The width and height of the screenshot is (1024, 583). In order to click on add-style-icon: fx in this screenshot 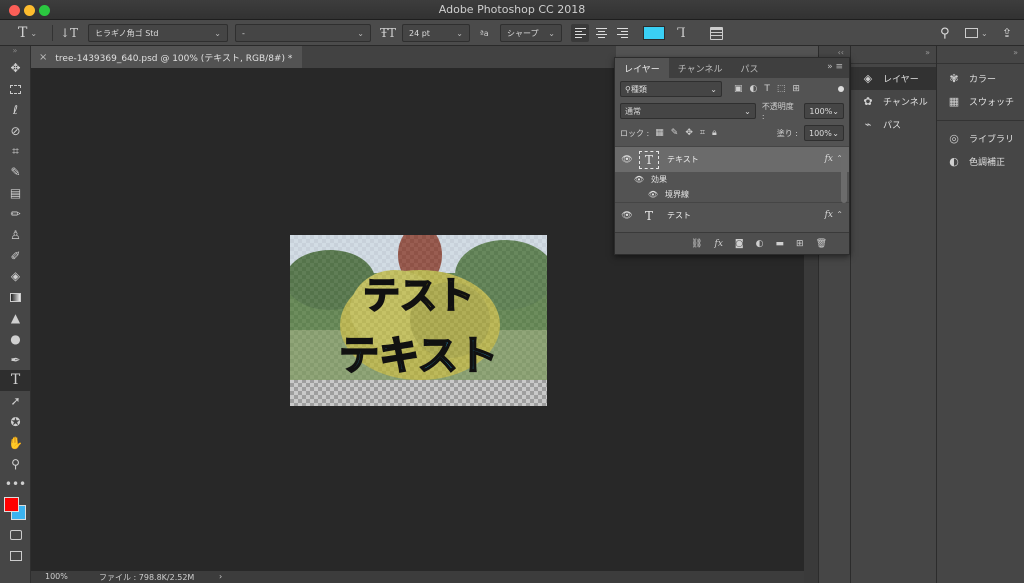, I will do `click(718, 244)`.